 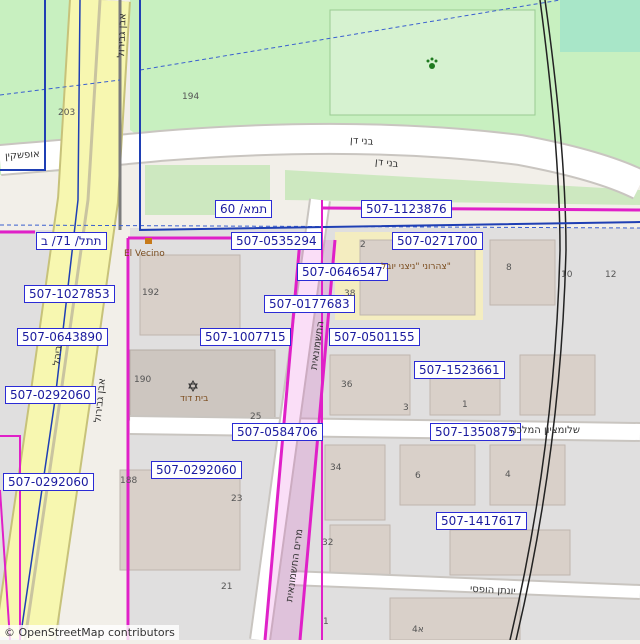 I want to click on plan-label: 507-0643890, so click(x=62, y=337).